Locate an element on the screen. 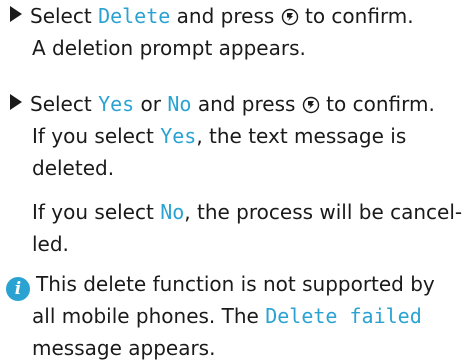  note-line-3: message appears. is located at coordinates (124, 348).